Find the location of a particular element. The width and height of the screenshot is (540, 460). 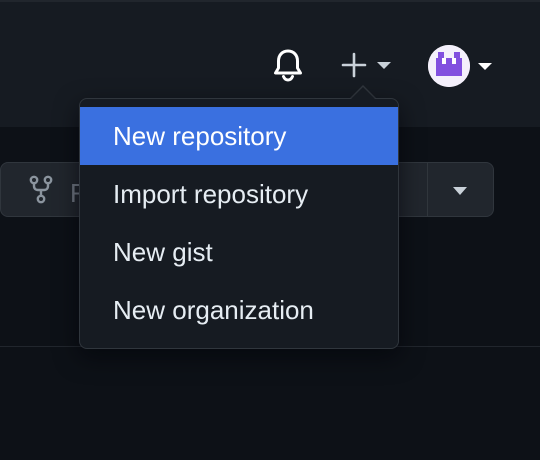

create-new-button is located at coordinates (372, 65).